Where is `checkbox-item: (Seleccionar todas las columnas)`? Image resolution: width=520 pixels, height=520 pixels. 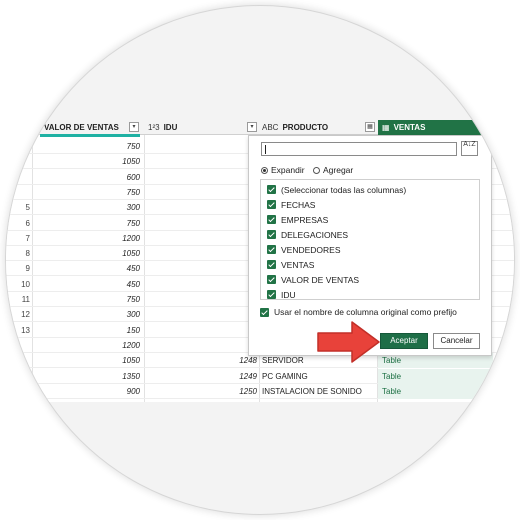 checkbox-item: (Seleccionar todas las columnas) is located at coordinates (336, 189).